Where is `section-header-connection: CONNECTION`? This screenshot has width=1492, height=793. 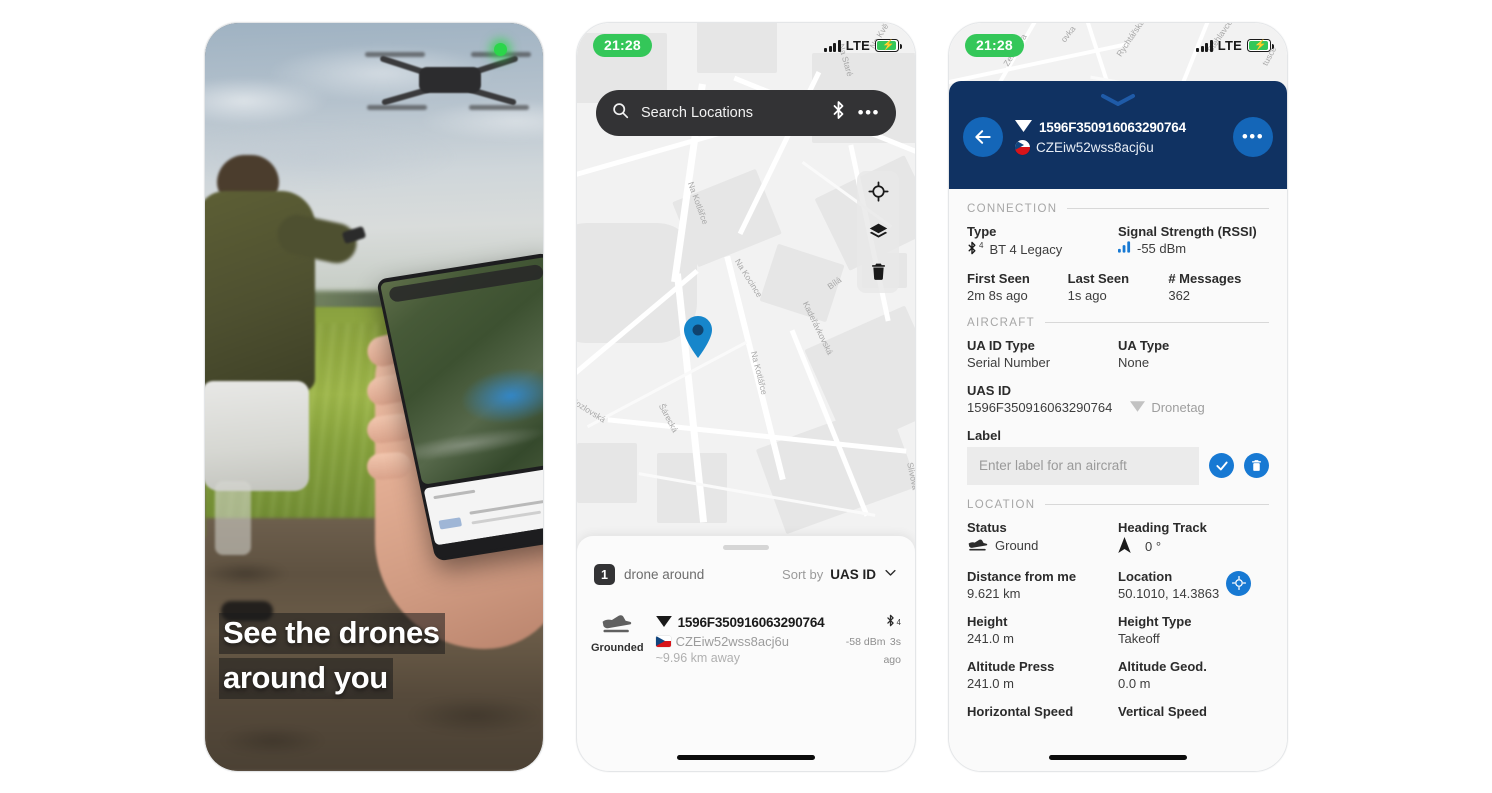 section-header-connection: CONNECTION is located at coordinates (1118, 209).